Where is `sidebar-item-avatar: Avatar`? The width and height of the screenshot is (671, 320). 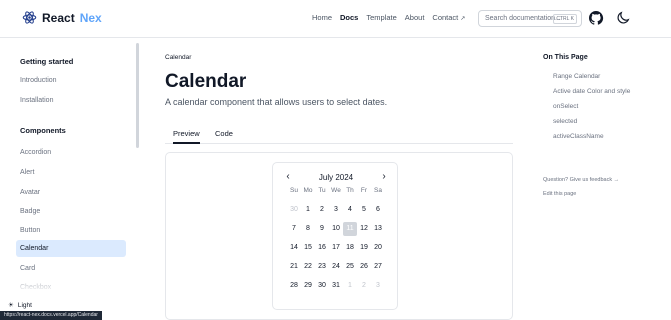
sidebar-item-avatar: Avatar is located at coordinates (71, 192).